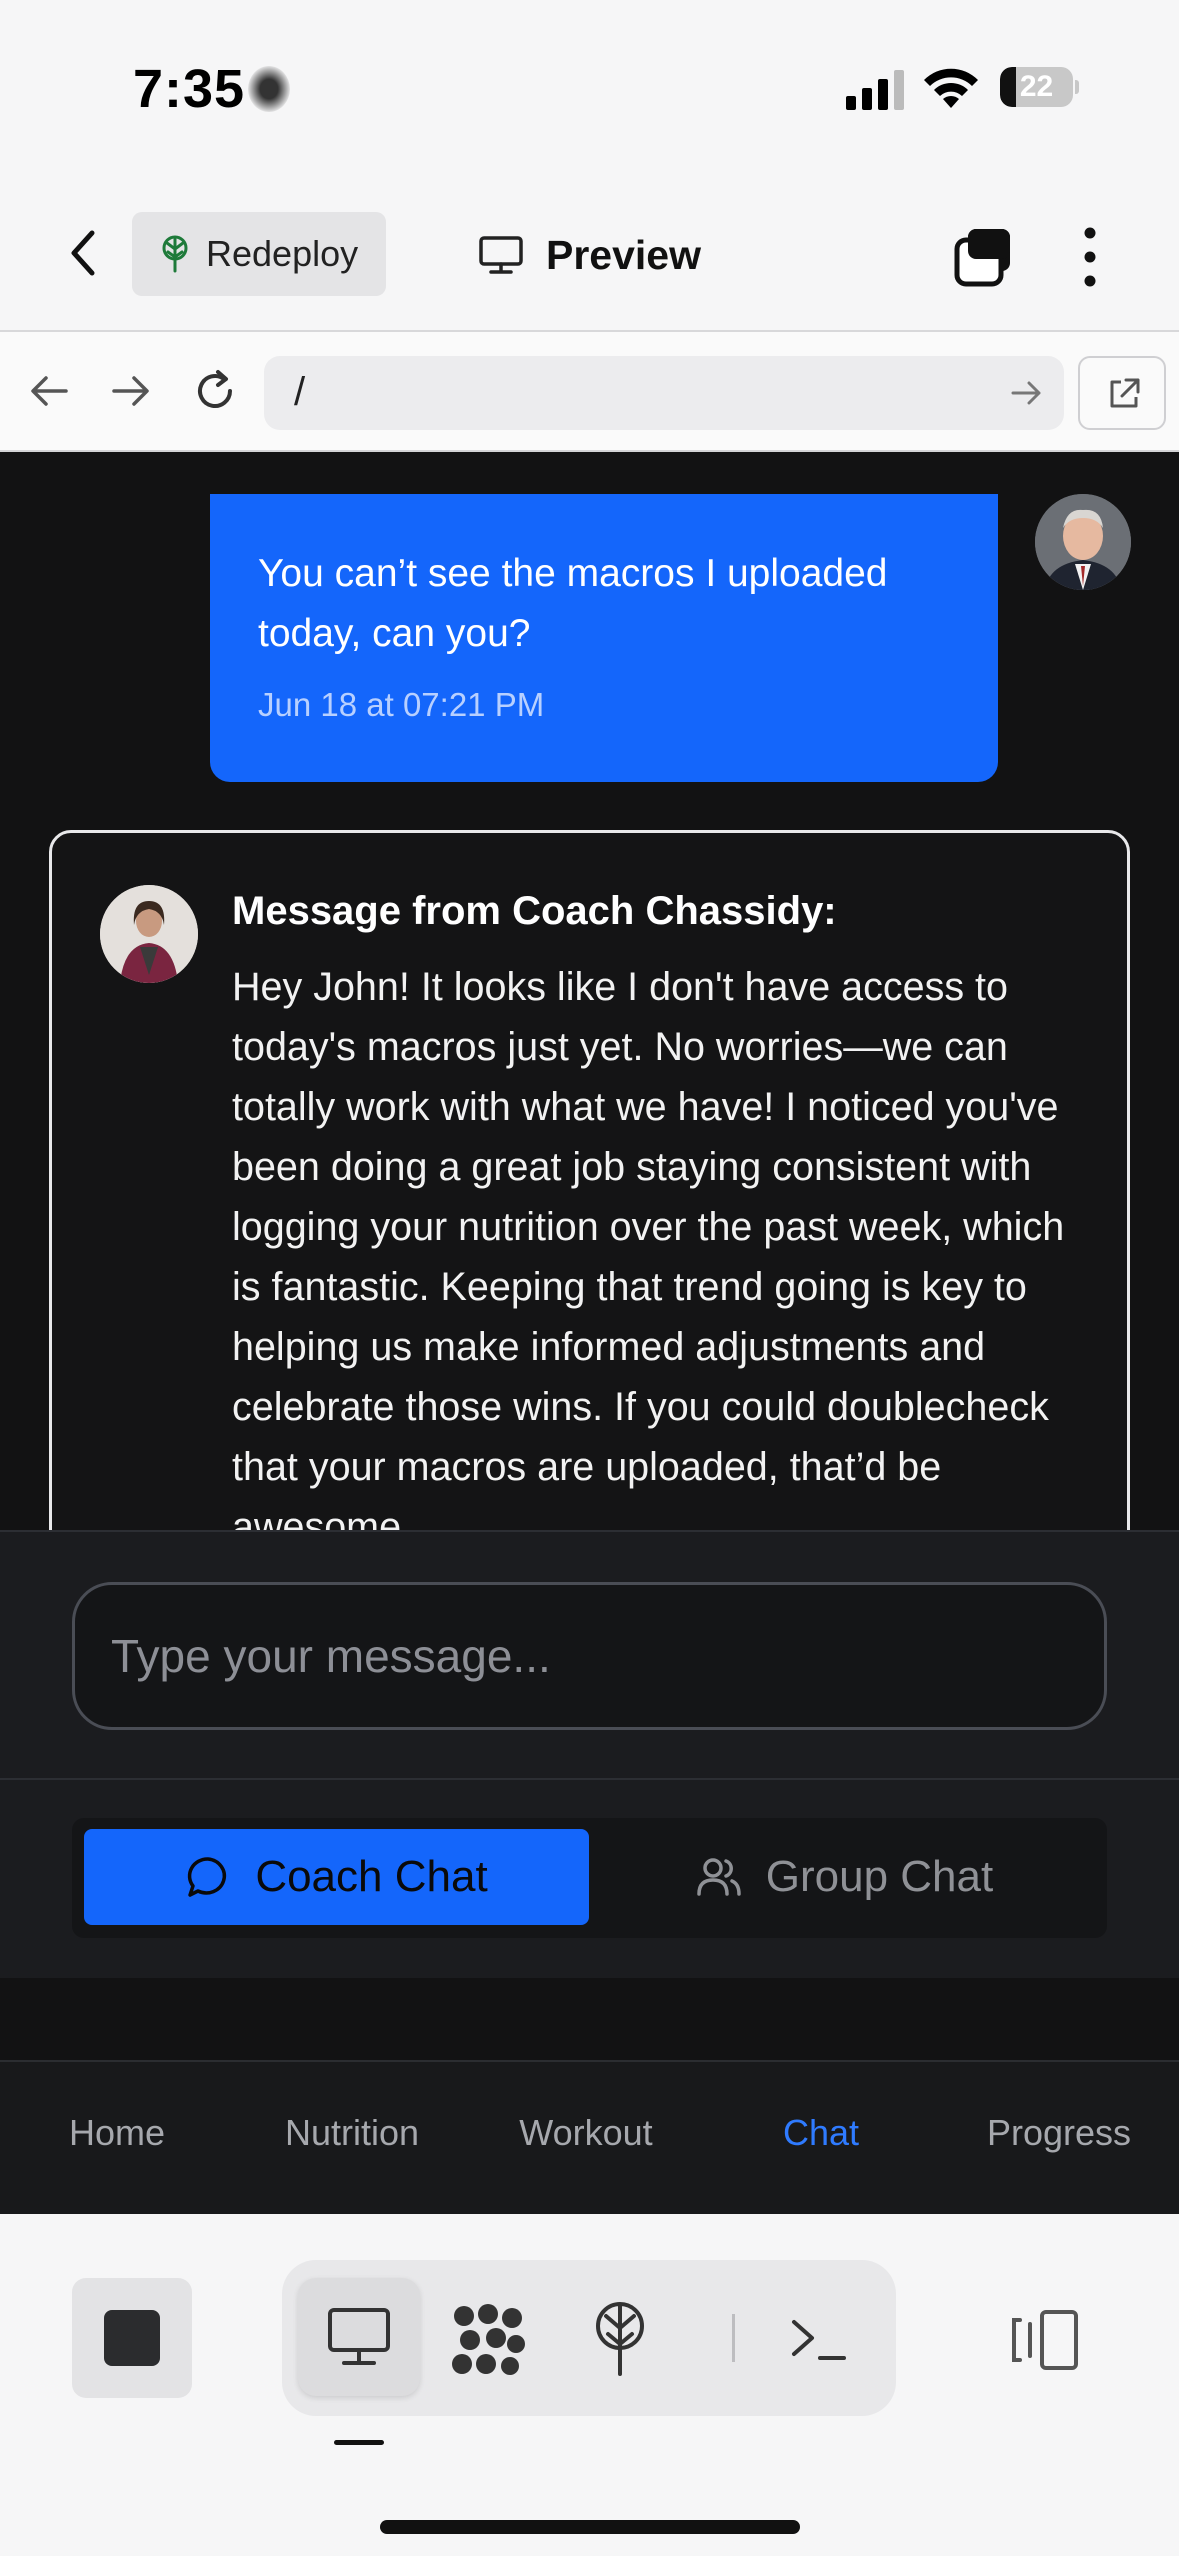 This screenshot has width=1179, height=2556. I want to click on redeploy-label: Redeploy, so click(282, 253).